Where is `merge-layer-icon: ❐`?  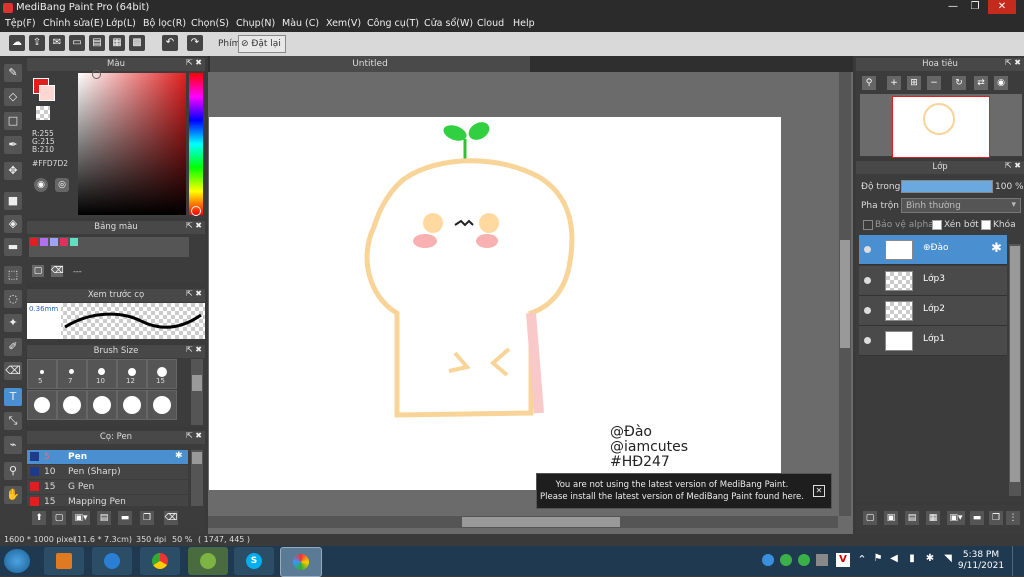
merge-layer-icon: ❐ is located at coordinates (996, 518).